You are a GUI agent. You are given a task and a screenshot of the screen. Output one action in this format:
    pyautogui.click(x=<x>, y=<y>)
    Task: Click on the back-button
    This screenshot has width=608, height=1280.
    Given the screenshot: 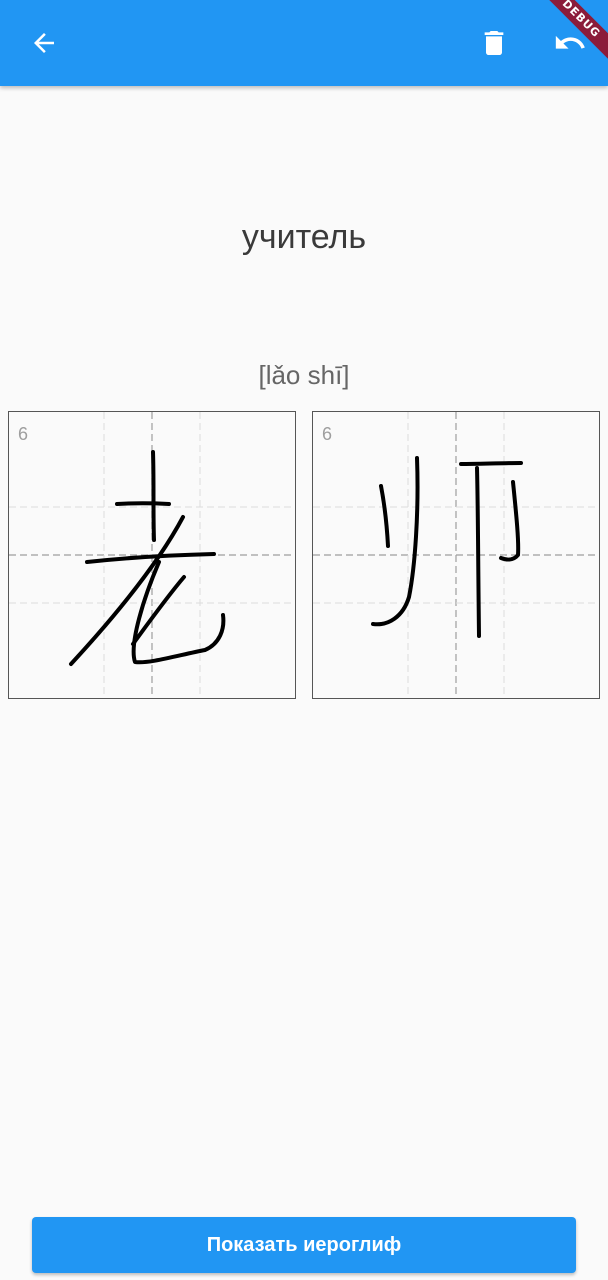 What is the action you would take?
    pyautogui.click(x=44, y=43)
    